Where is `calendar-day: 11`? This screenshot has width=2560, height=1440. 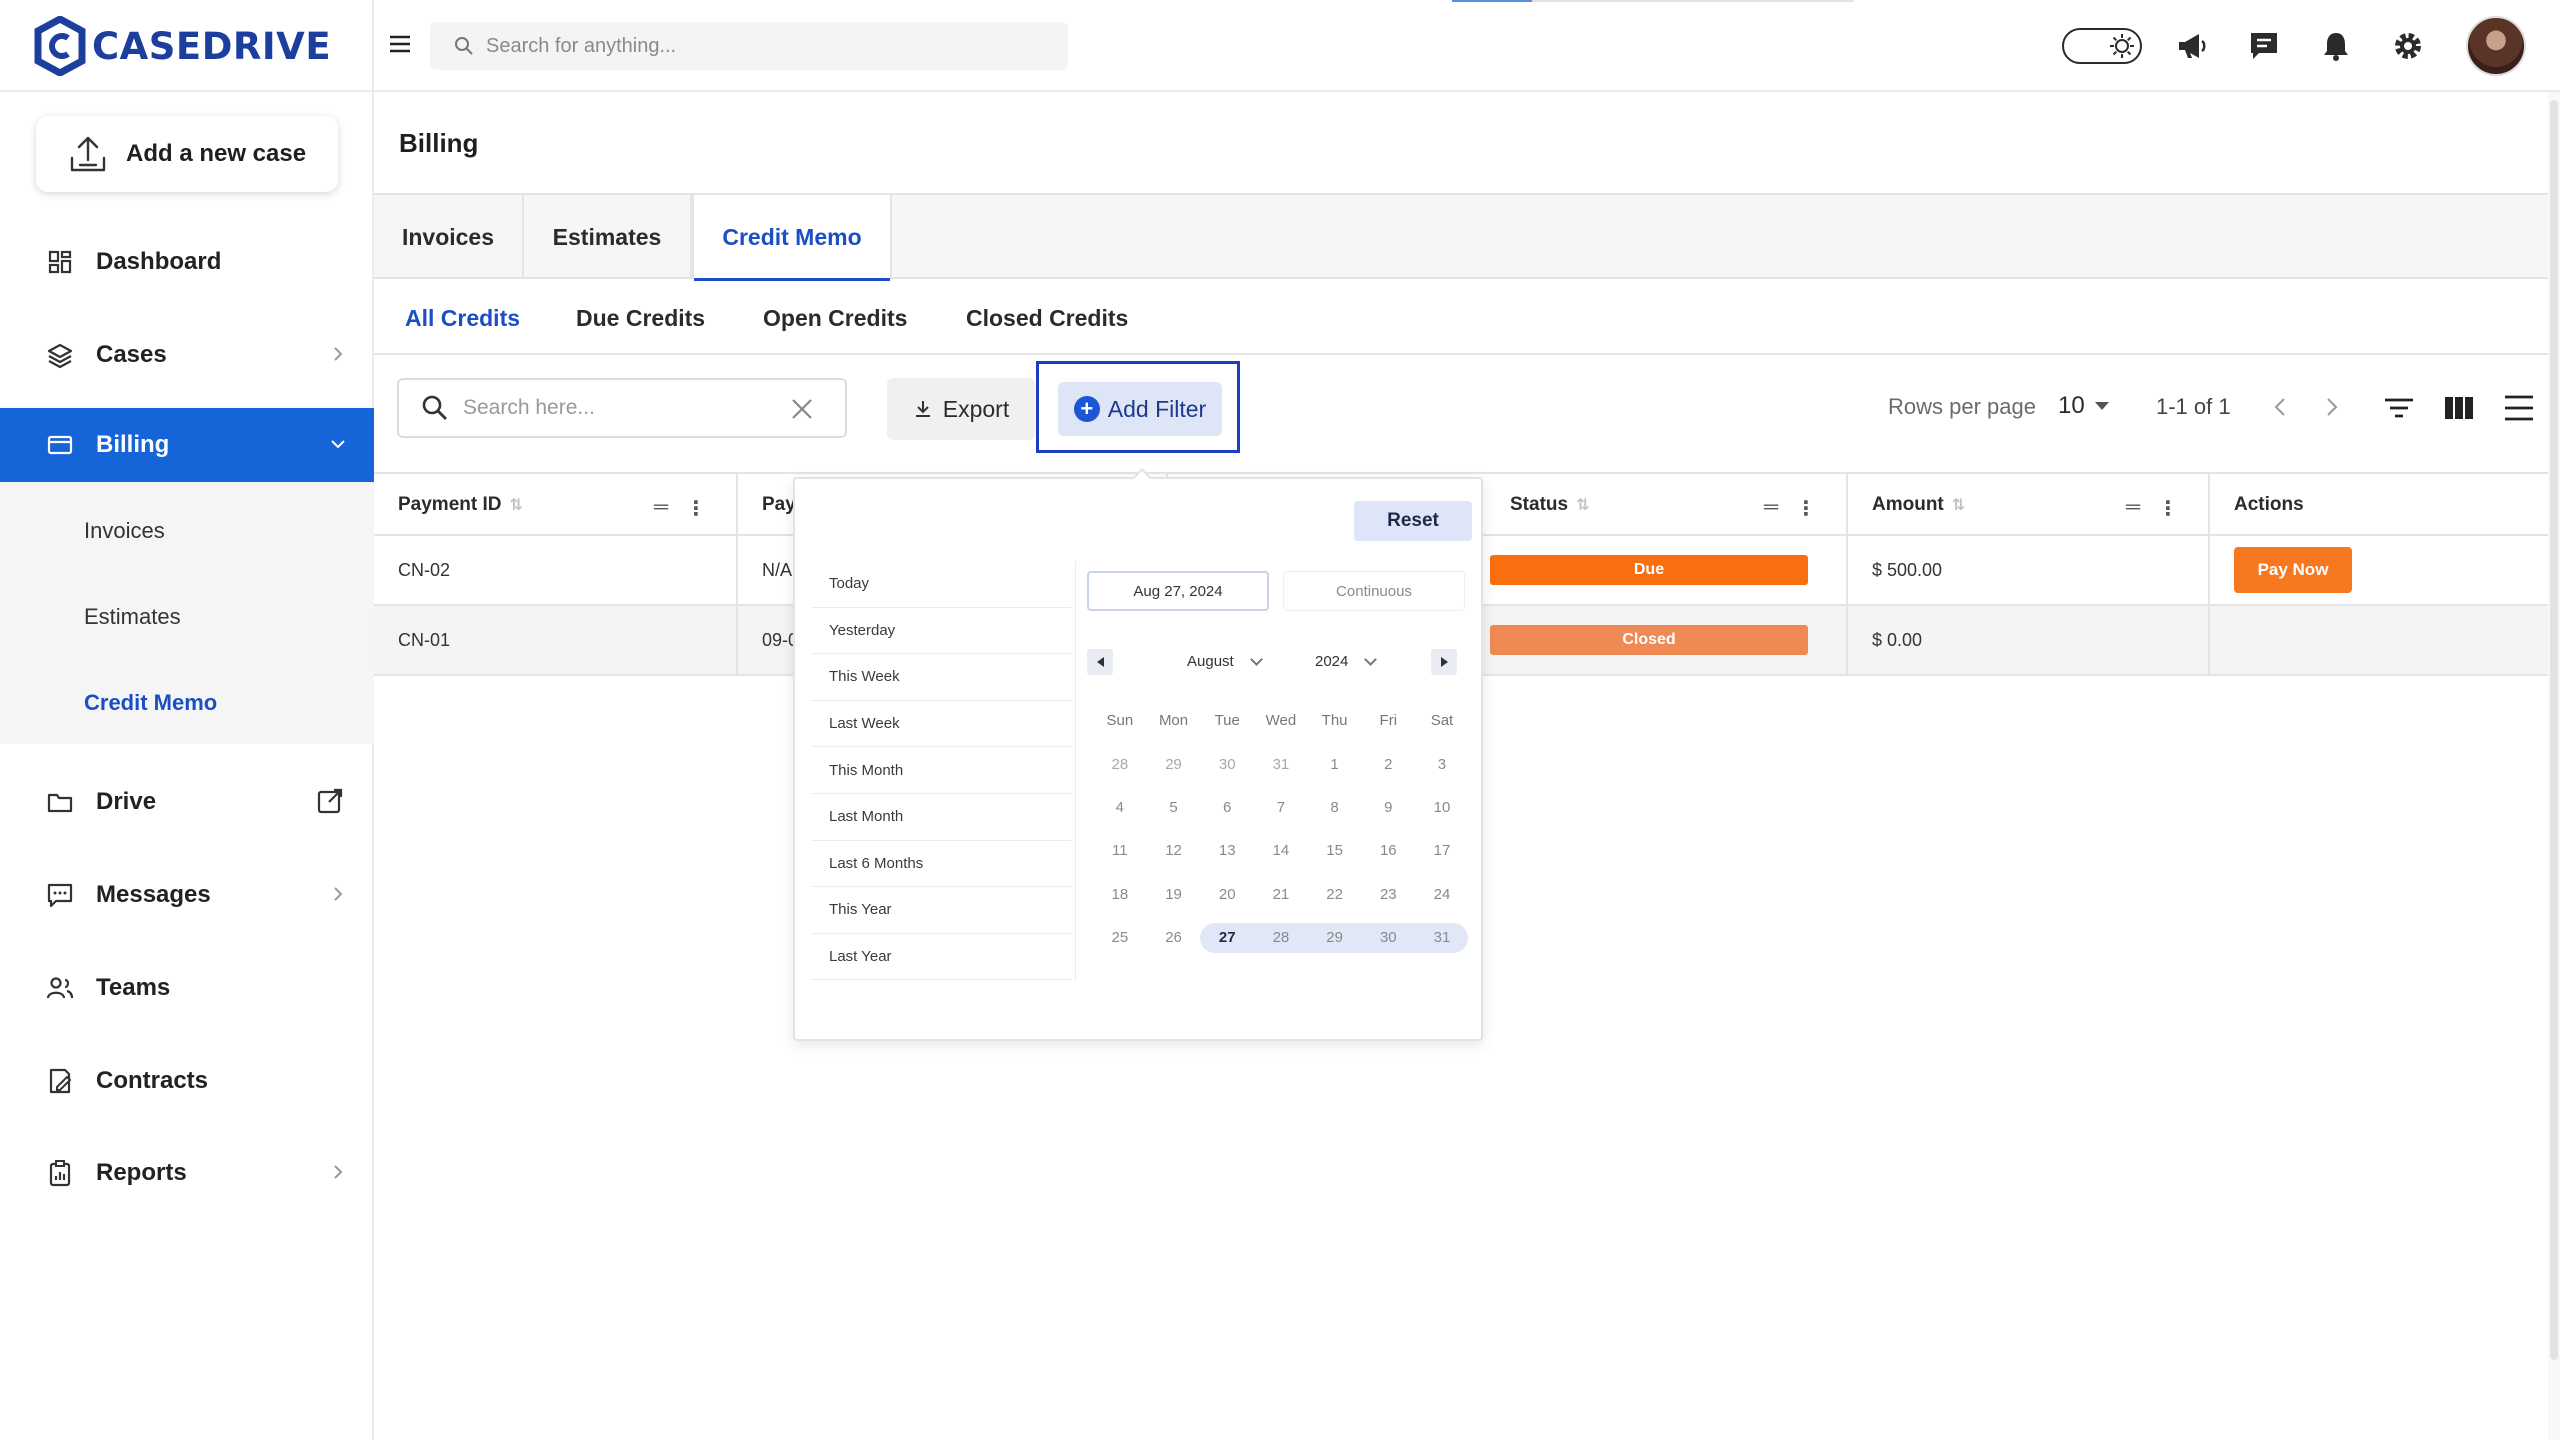 calendar-day: 11 is located at coordinates (1120, 850).